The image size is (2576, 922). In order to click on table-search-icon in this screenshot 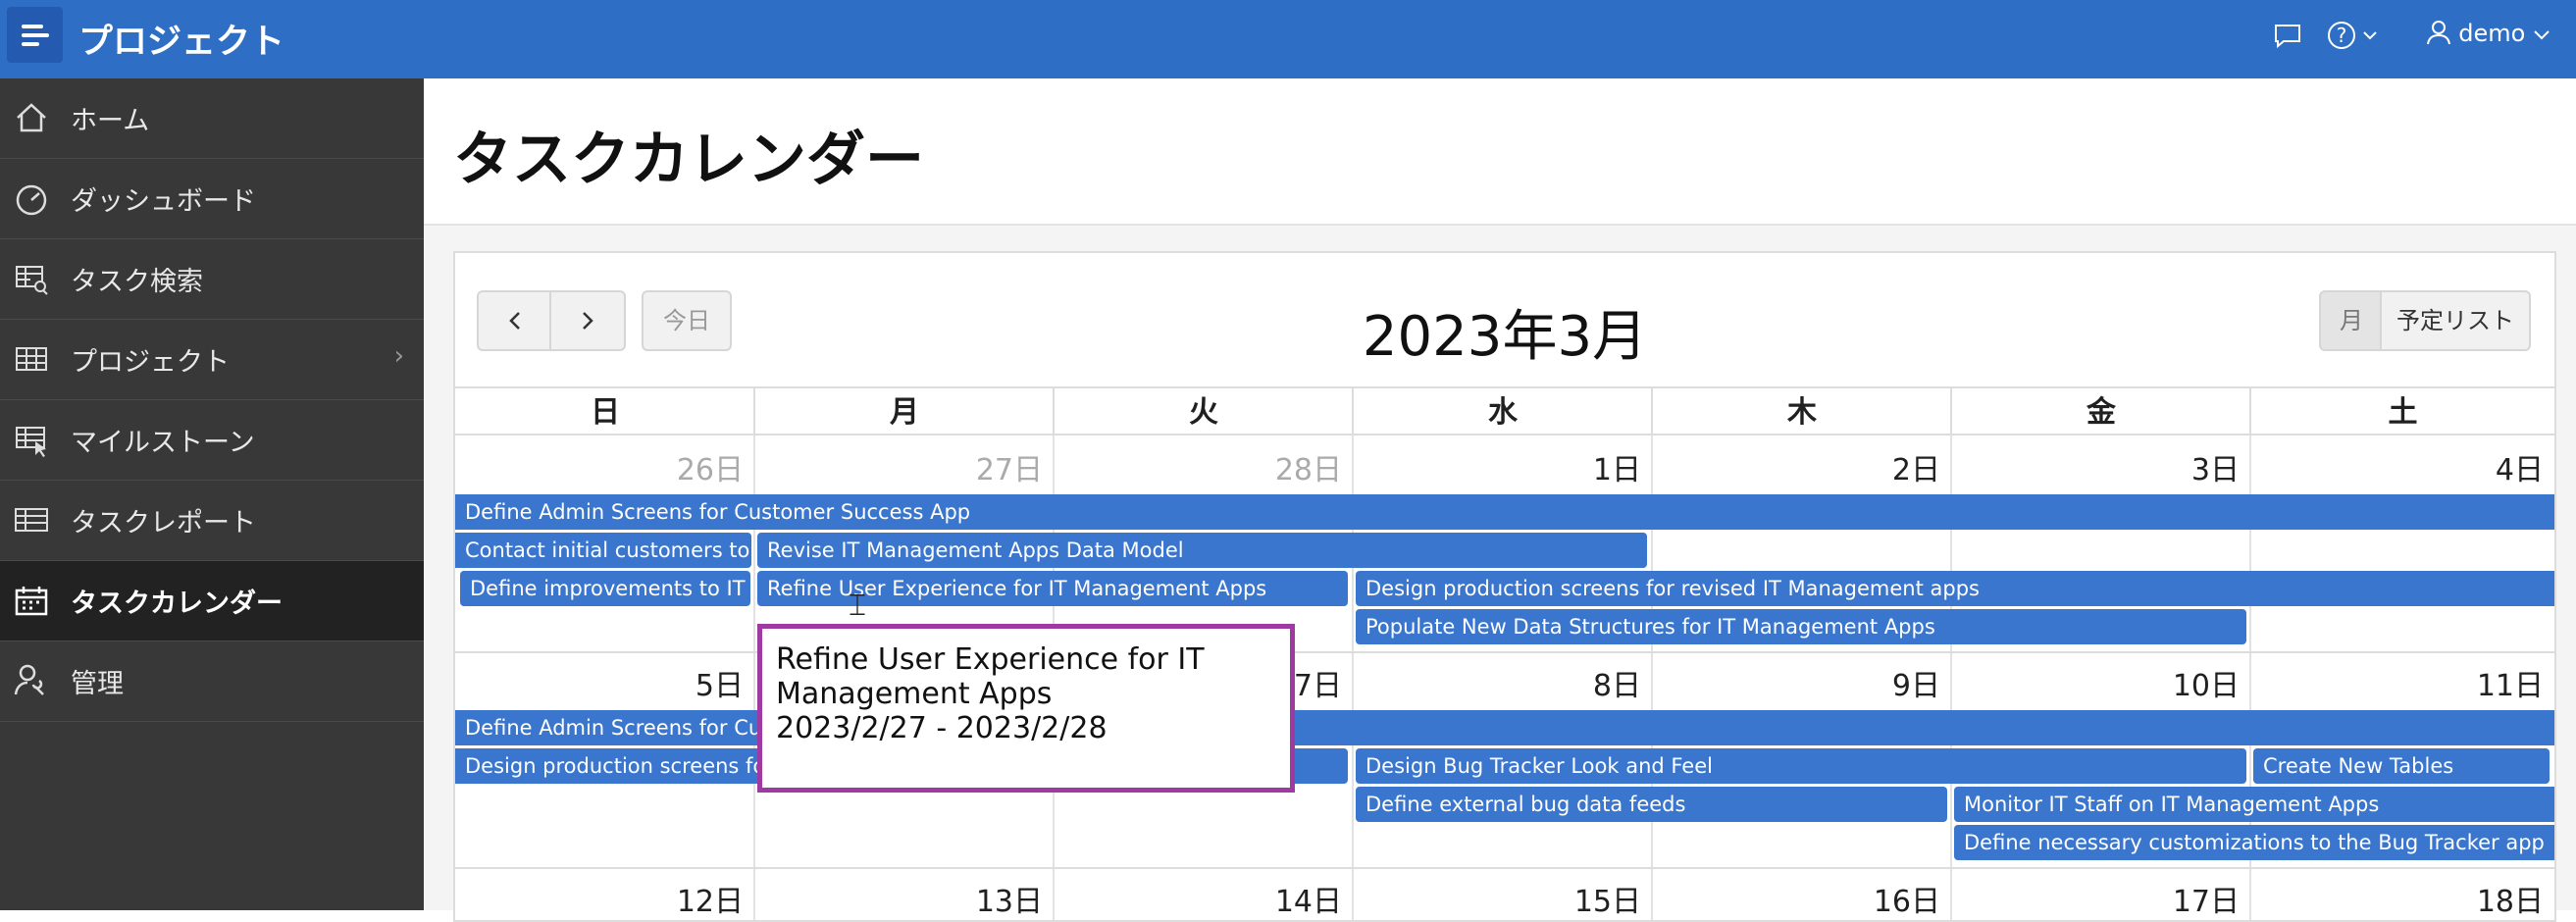, I will do `click(32, 281)`.